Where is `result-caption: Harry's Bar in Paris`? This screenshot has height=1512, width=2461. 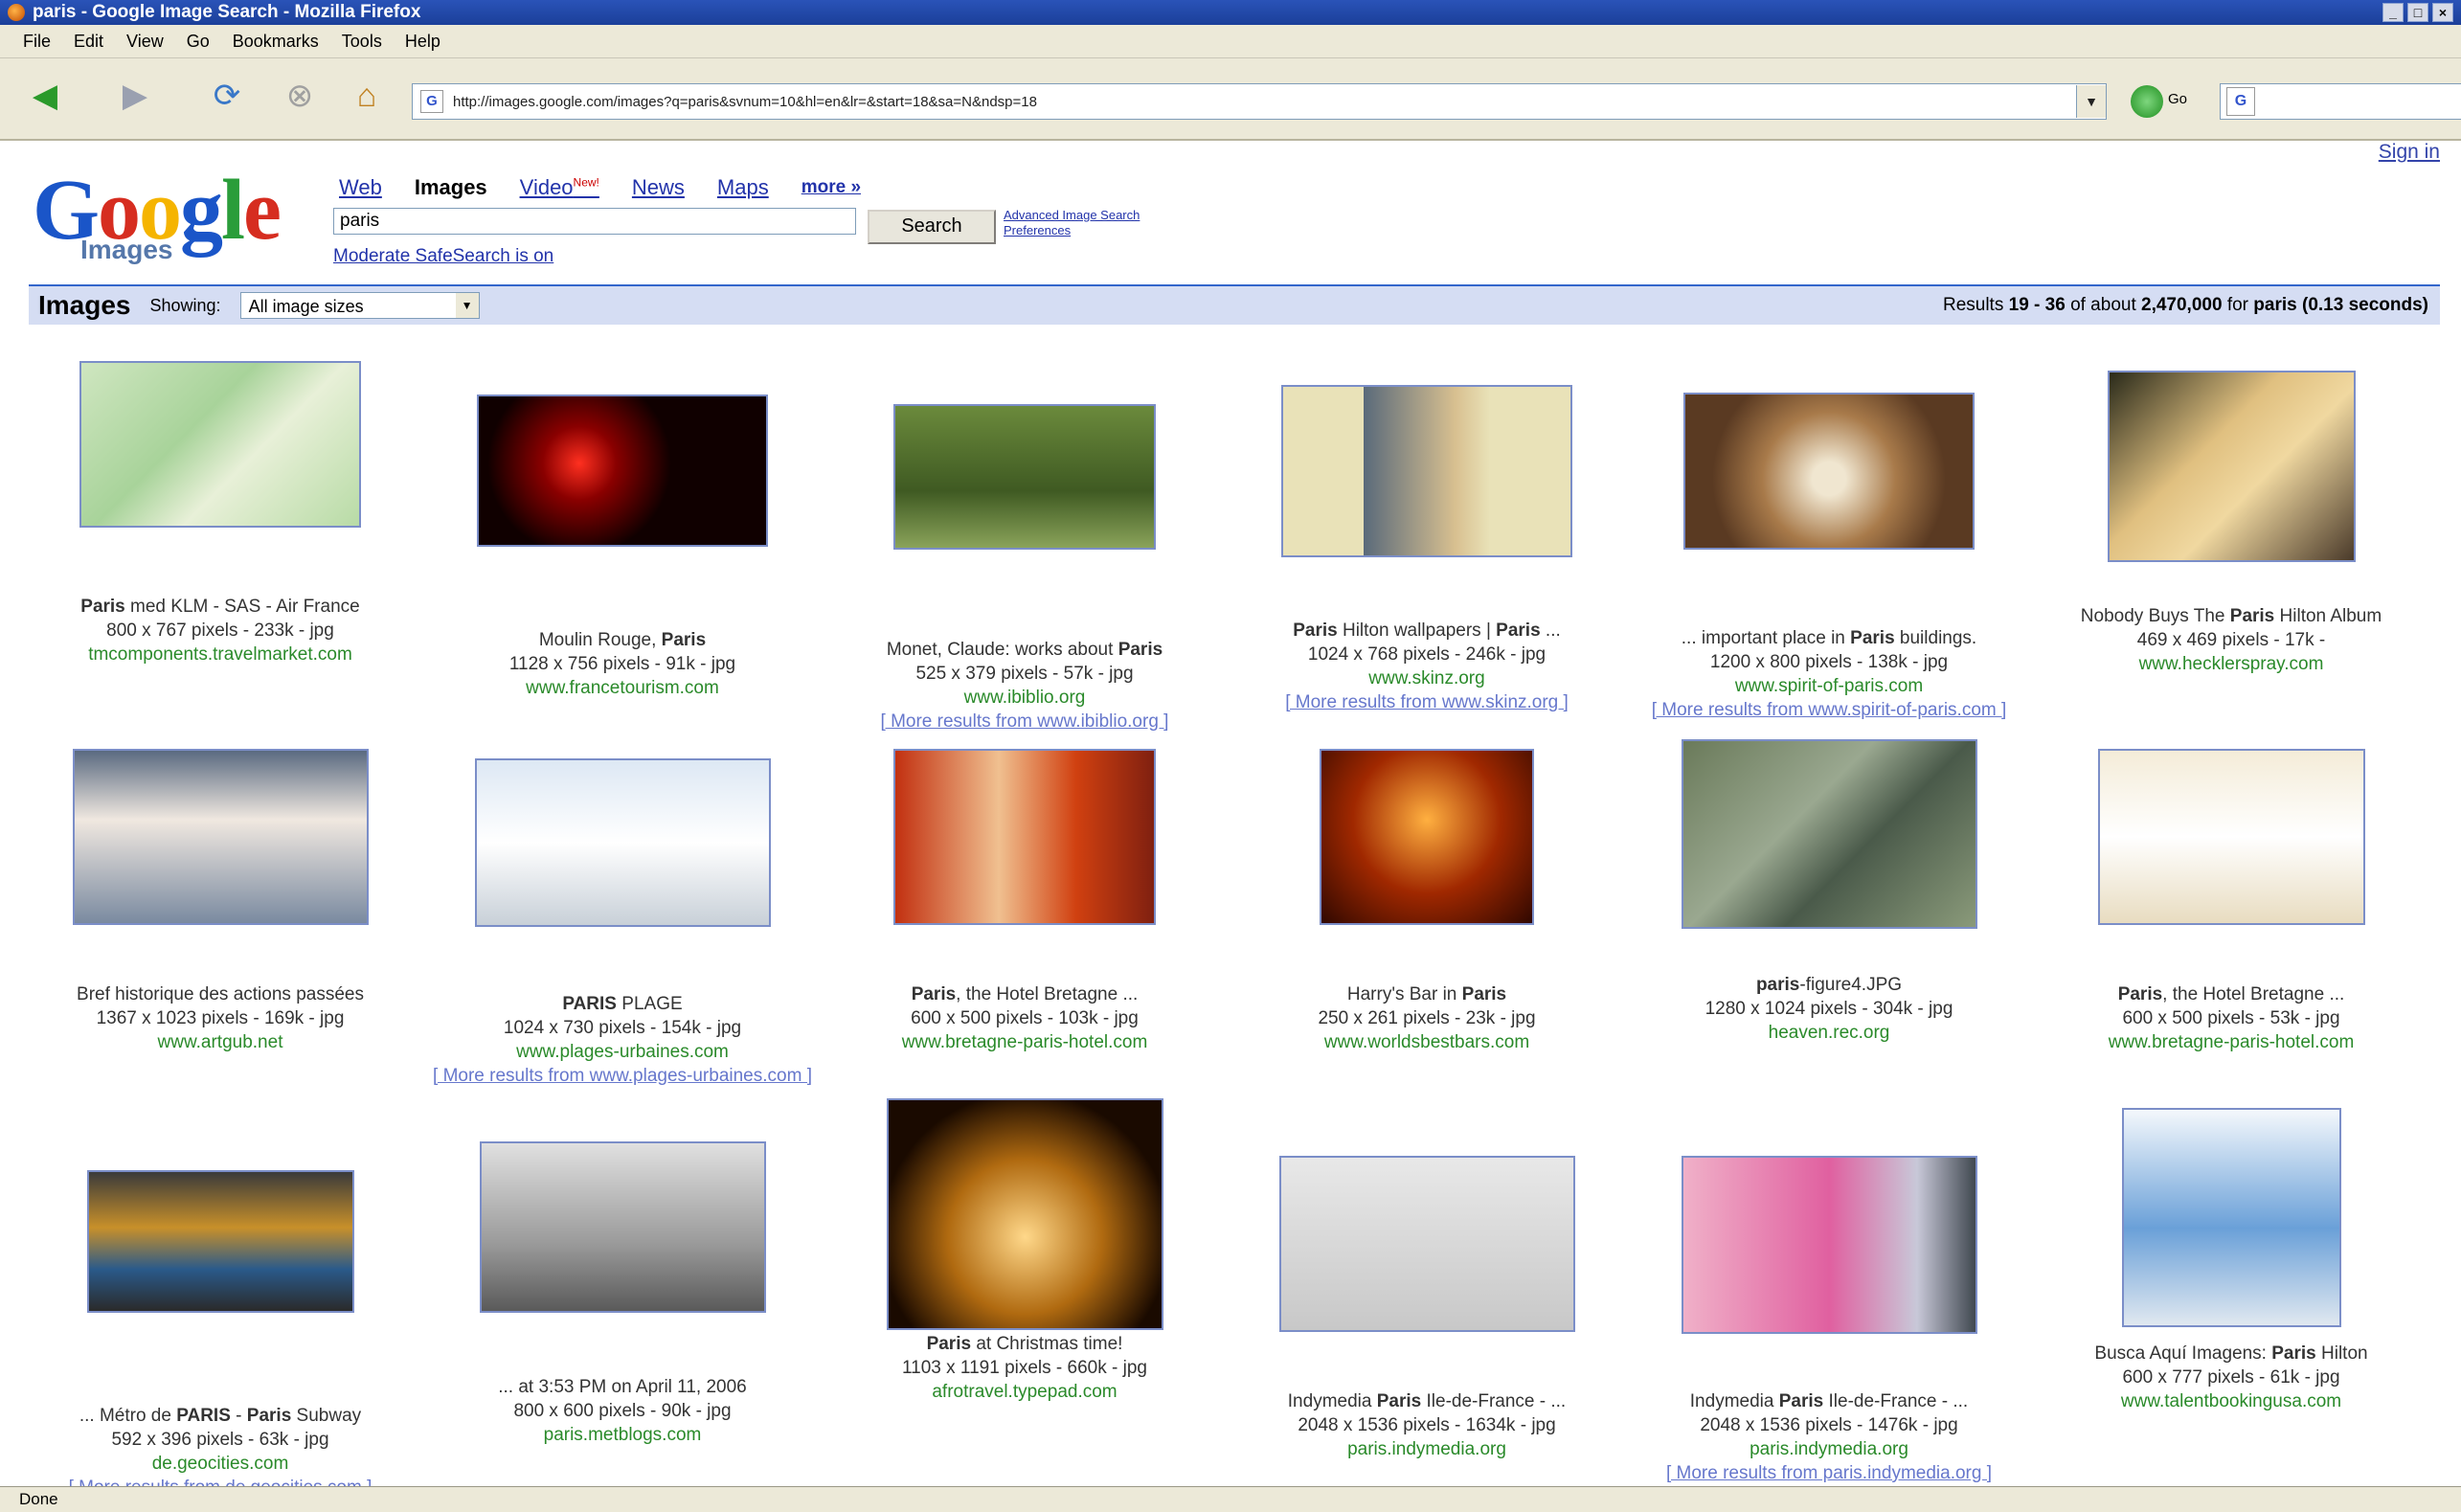
result-caption: Harry's Bar in Paris is located at coordinates (1426, 994).